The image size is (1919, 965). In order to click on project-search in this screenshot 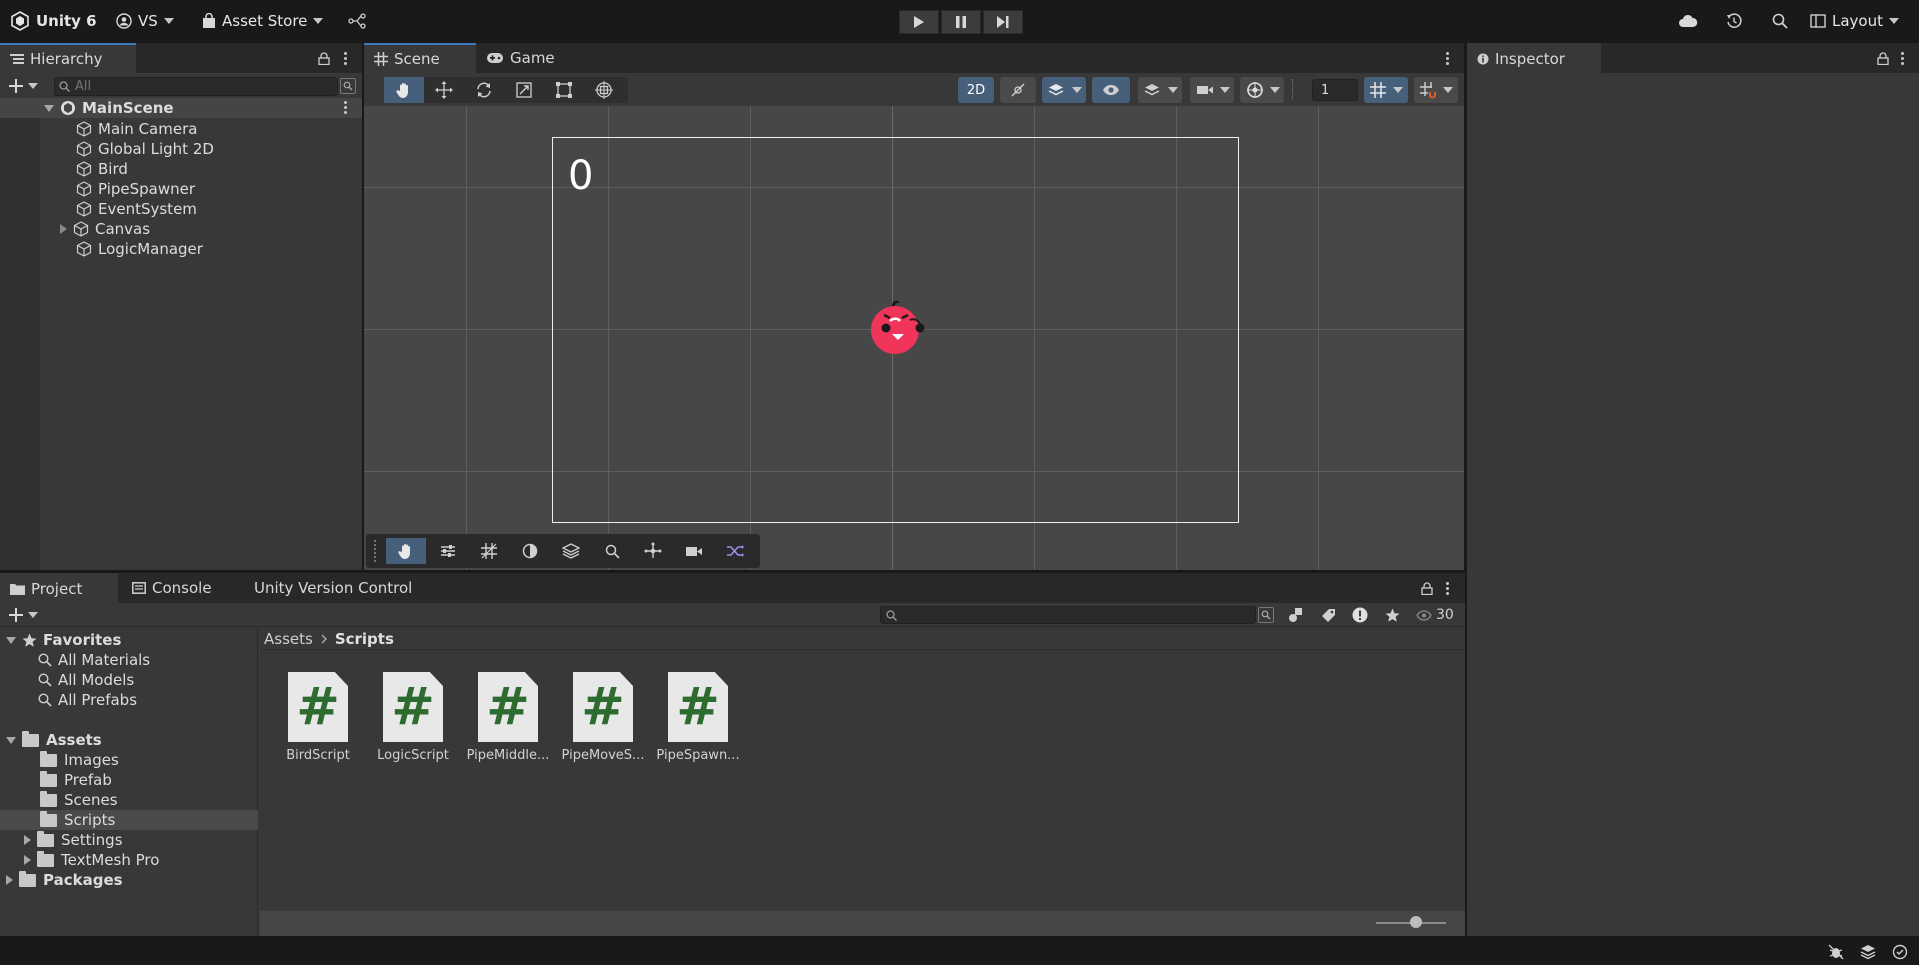, I will do `click(1068, 615)`.